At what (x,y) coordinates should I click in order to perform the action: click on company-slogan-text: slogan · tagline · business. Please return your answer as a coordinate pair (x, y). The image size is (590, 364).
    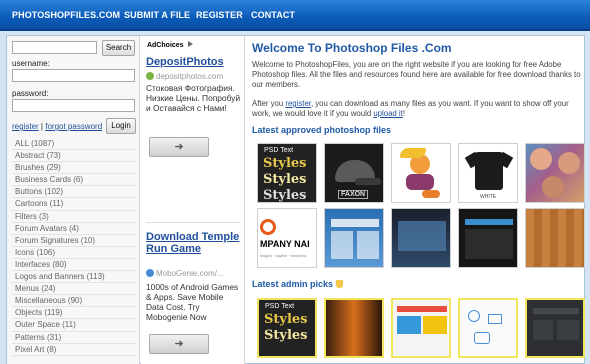
    Looking at the image, I should click on (283, 255).